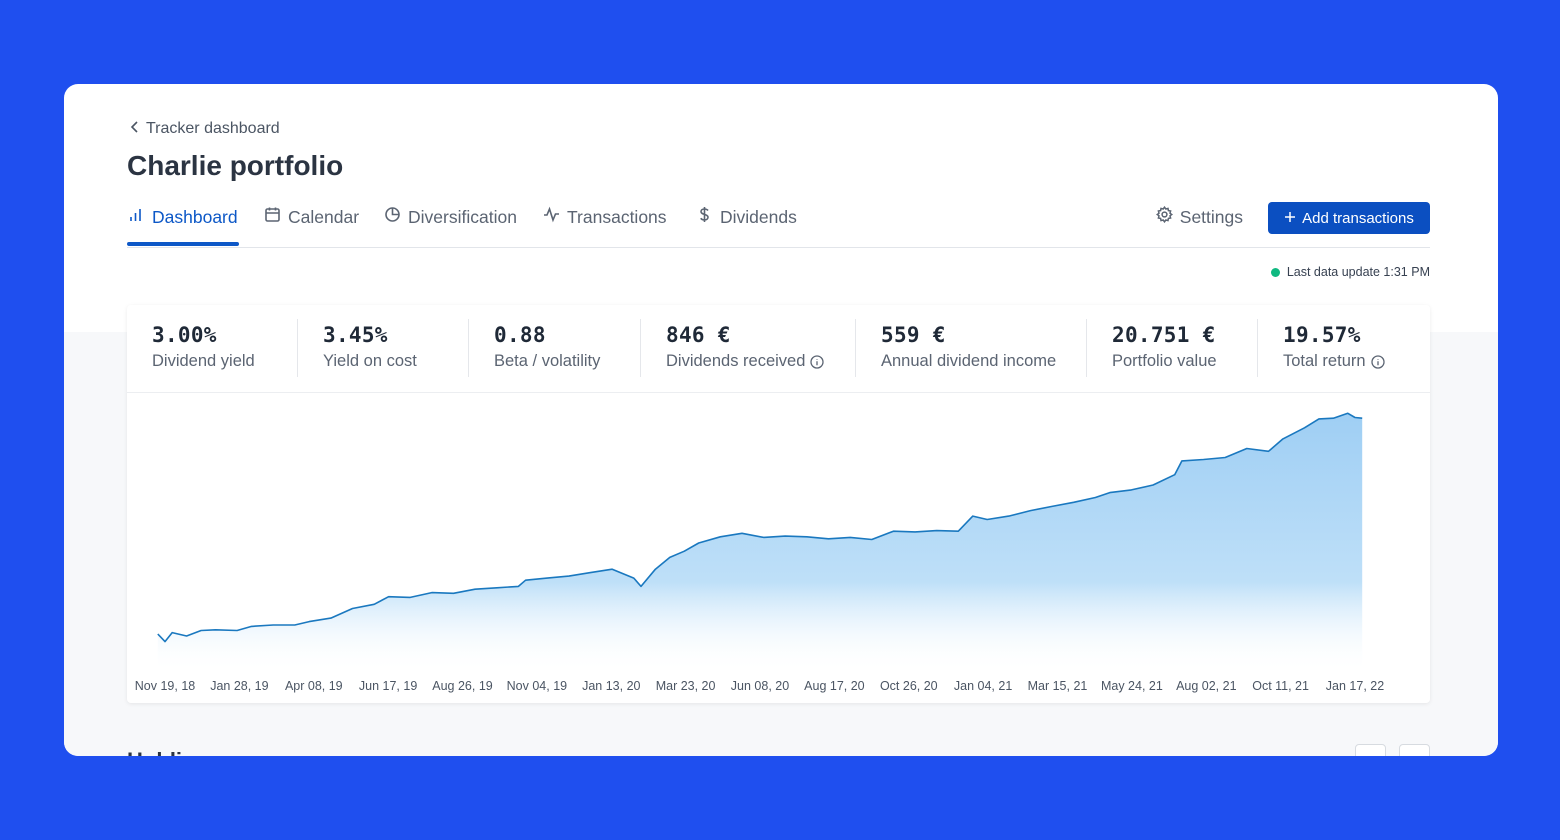  Describe the element at coordinates (1058, 686) in the screenshot. I see `x-tick-label: Mar 15, 21` at that location.